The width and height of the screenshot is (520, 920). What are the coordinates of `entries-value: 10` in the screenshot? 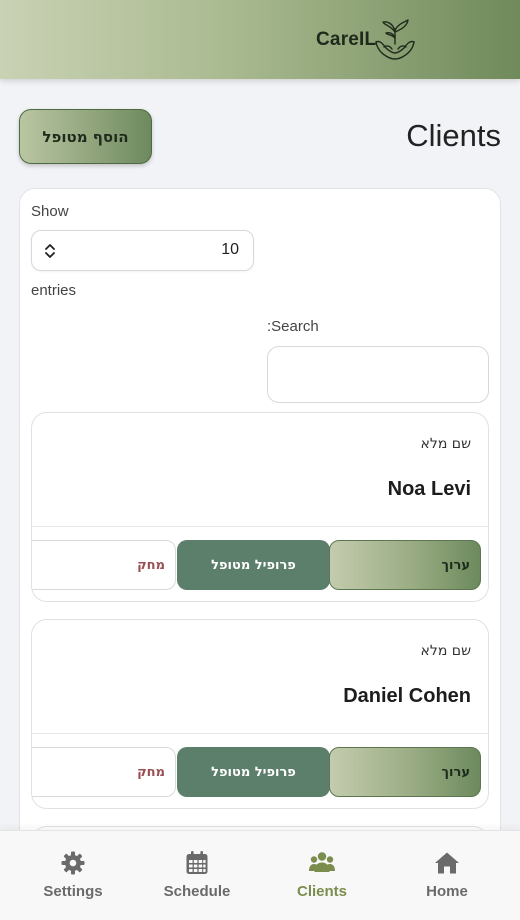 It's located at (230, 249).